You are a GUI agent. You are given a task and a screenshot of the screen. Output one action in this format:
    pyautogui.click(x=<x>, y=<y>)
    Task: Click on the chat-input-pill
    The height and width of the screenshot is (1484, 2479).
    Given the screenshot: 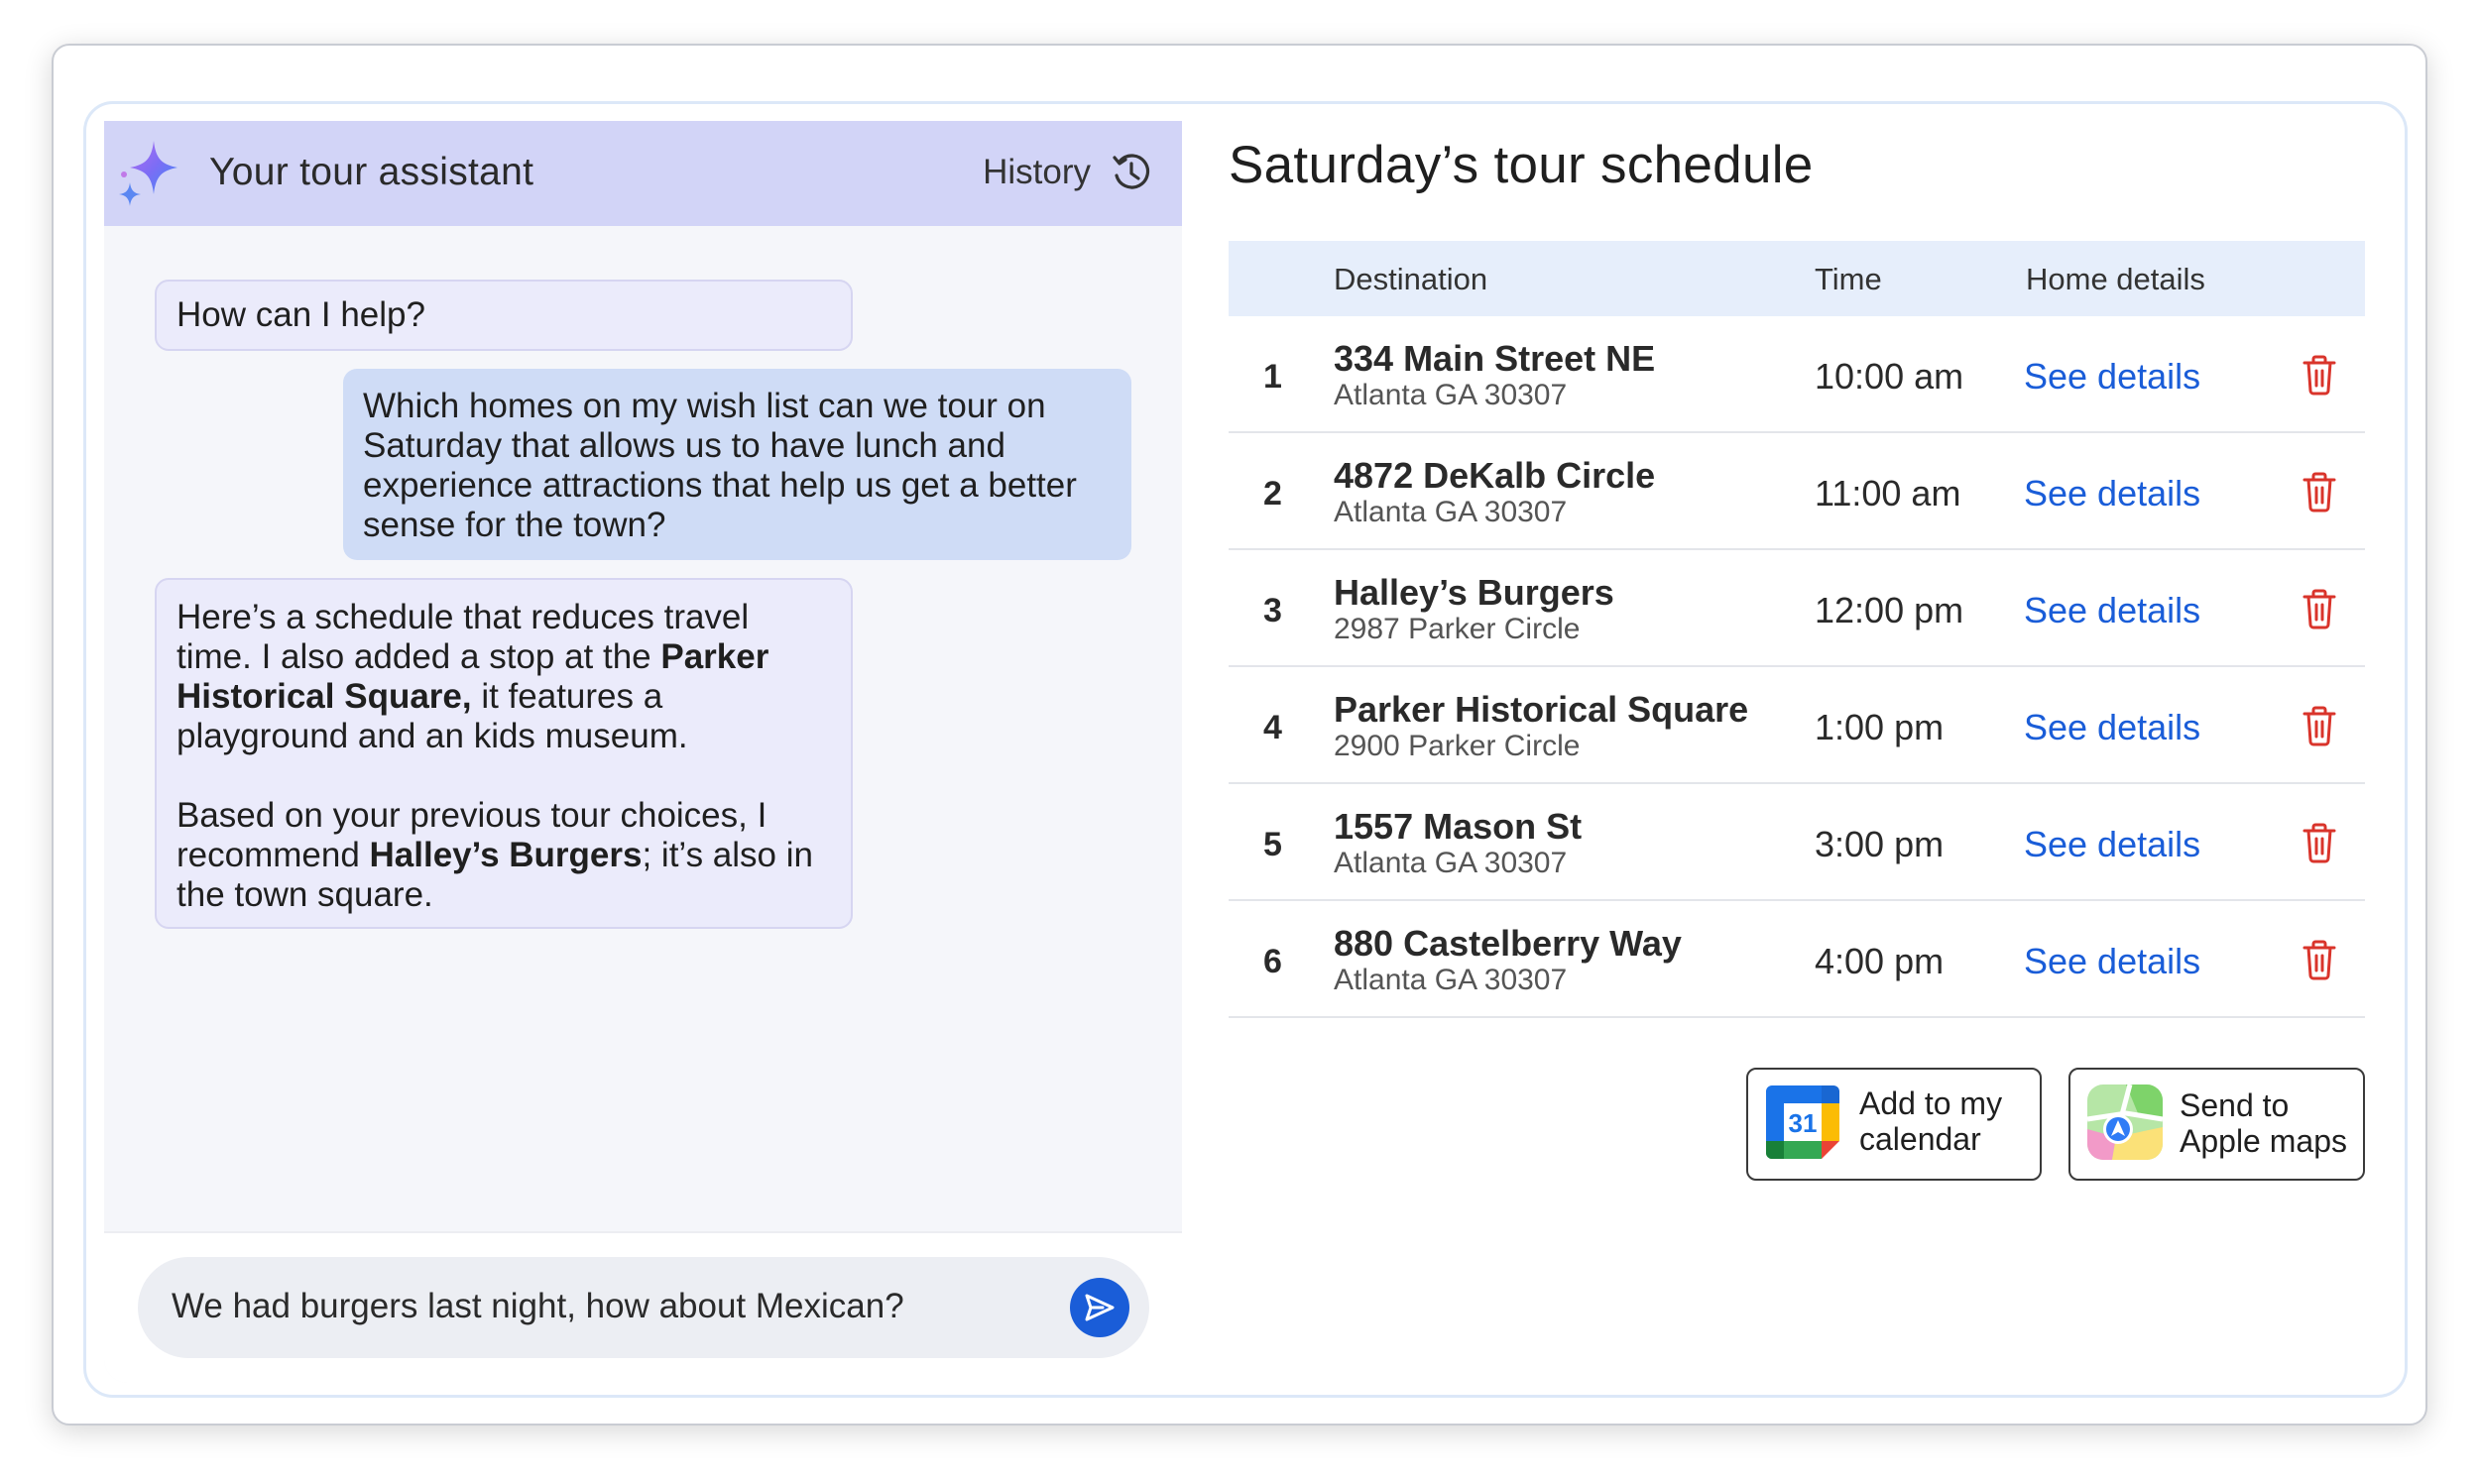 What is the action you would take?
    pyautogui.click(x=643, y=1307)
    